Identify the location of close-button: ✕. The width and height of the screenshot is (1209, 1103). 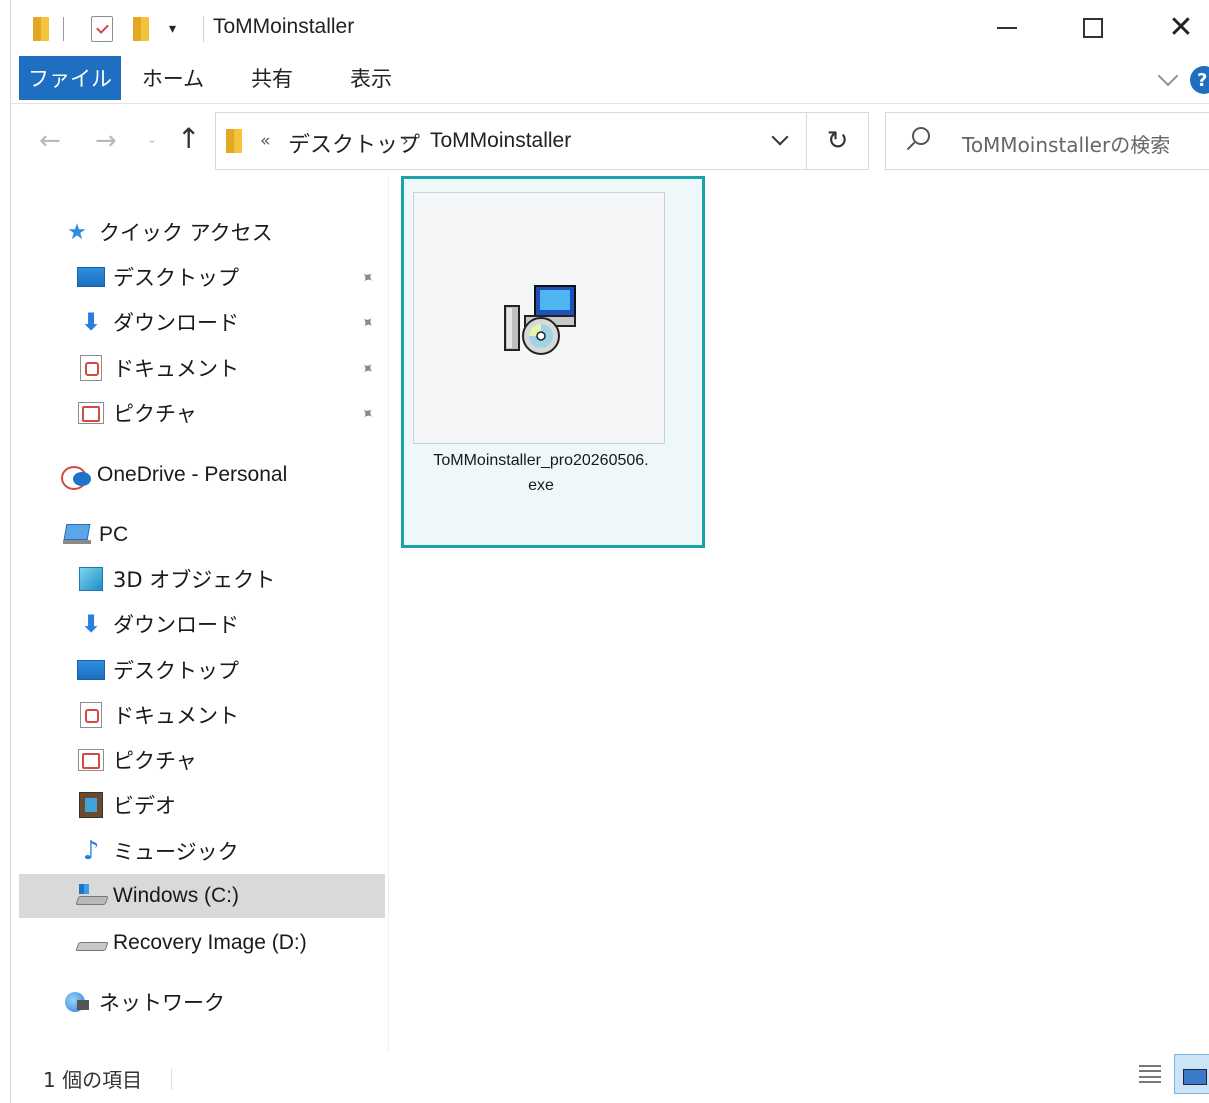
(1180, 28).